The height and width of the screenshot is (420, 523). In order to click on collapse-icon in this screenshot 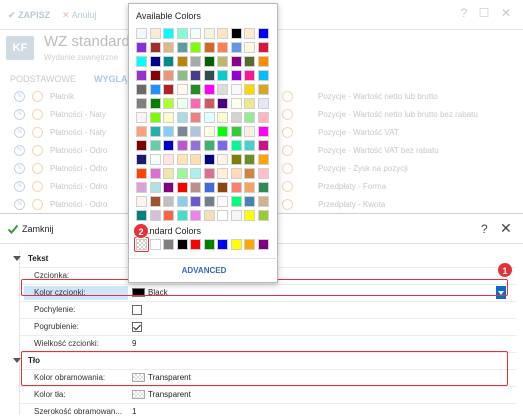, I will do `click(17, 360)`.